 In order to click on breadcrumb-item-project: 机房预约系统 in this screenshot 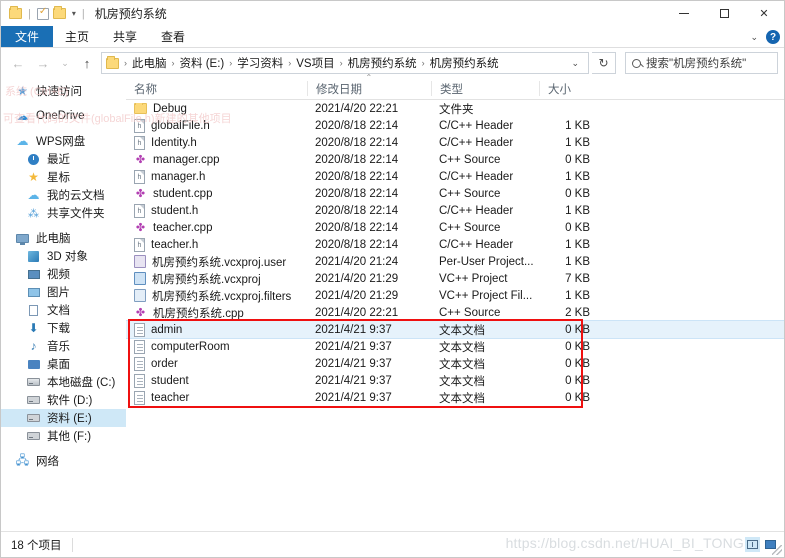, I will do `click(382, 63)`.